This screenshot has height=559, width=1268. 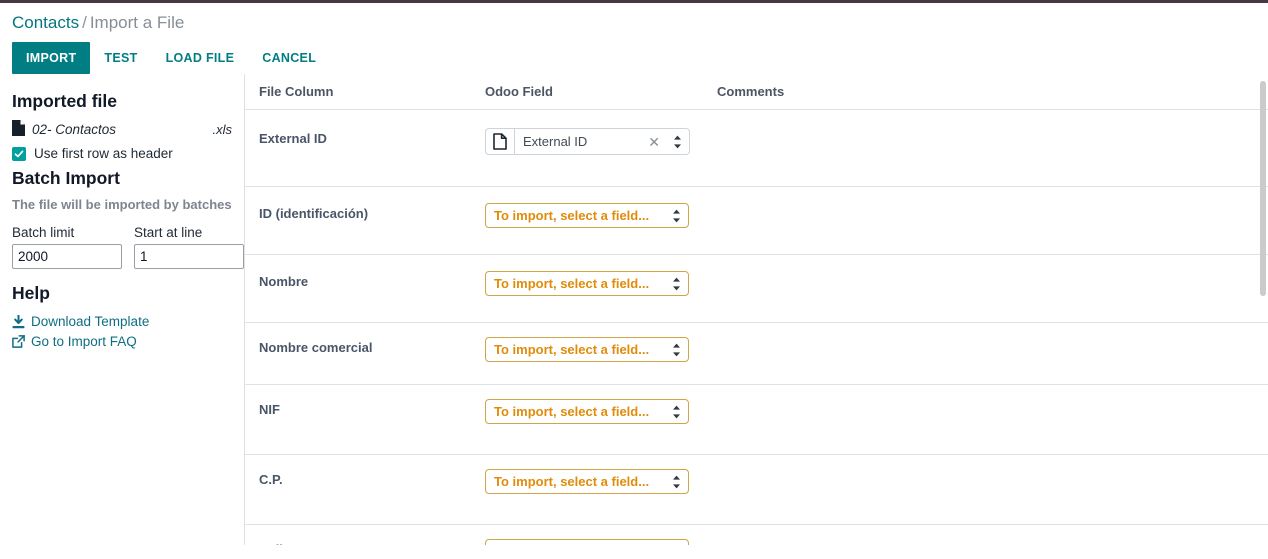 I want to click on file-column-label: Nombre comercial, so click(x=316, y=347).